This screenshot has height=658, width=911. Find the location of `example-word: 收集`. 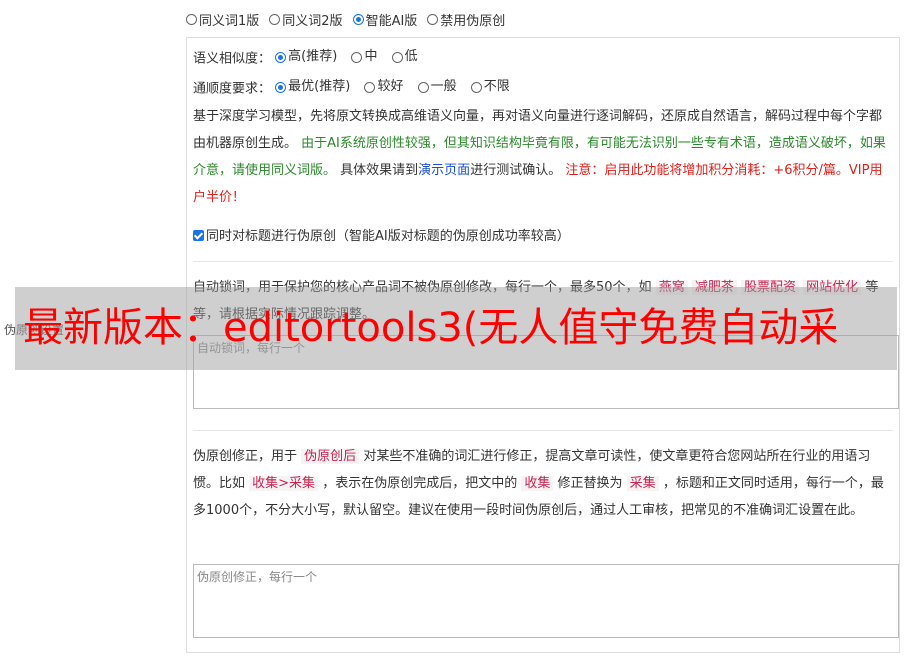

example-word: 收集 is located at coordinates (537, 483).